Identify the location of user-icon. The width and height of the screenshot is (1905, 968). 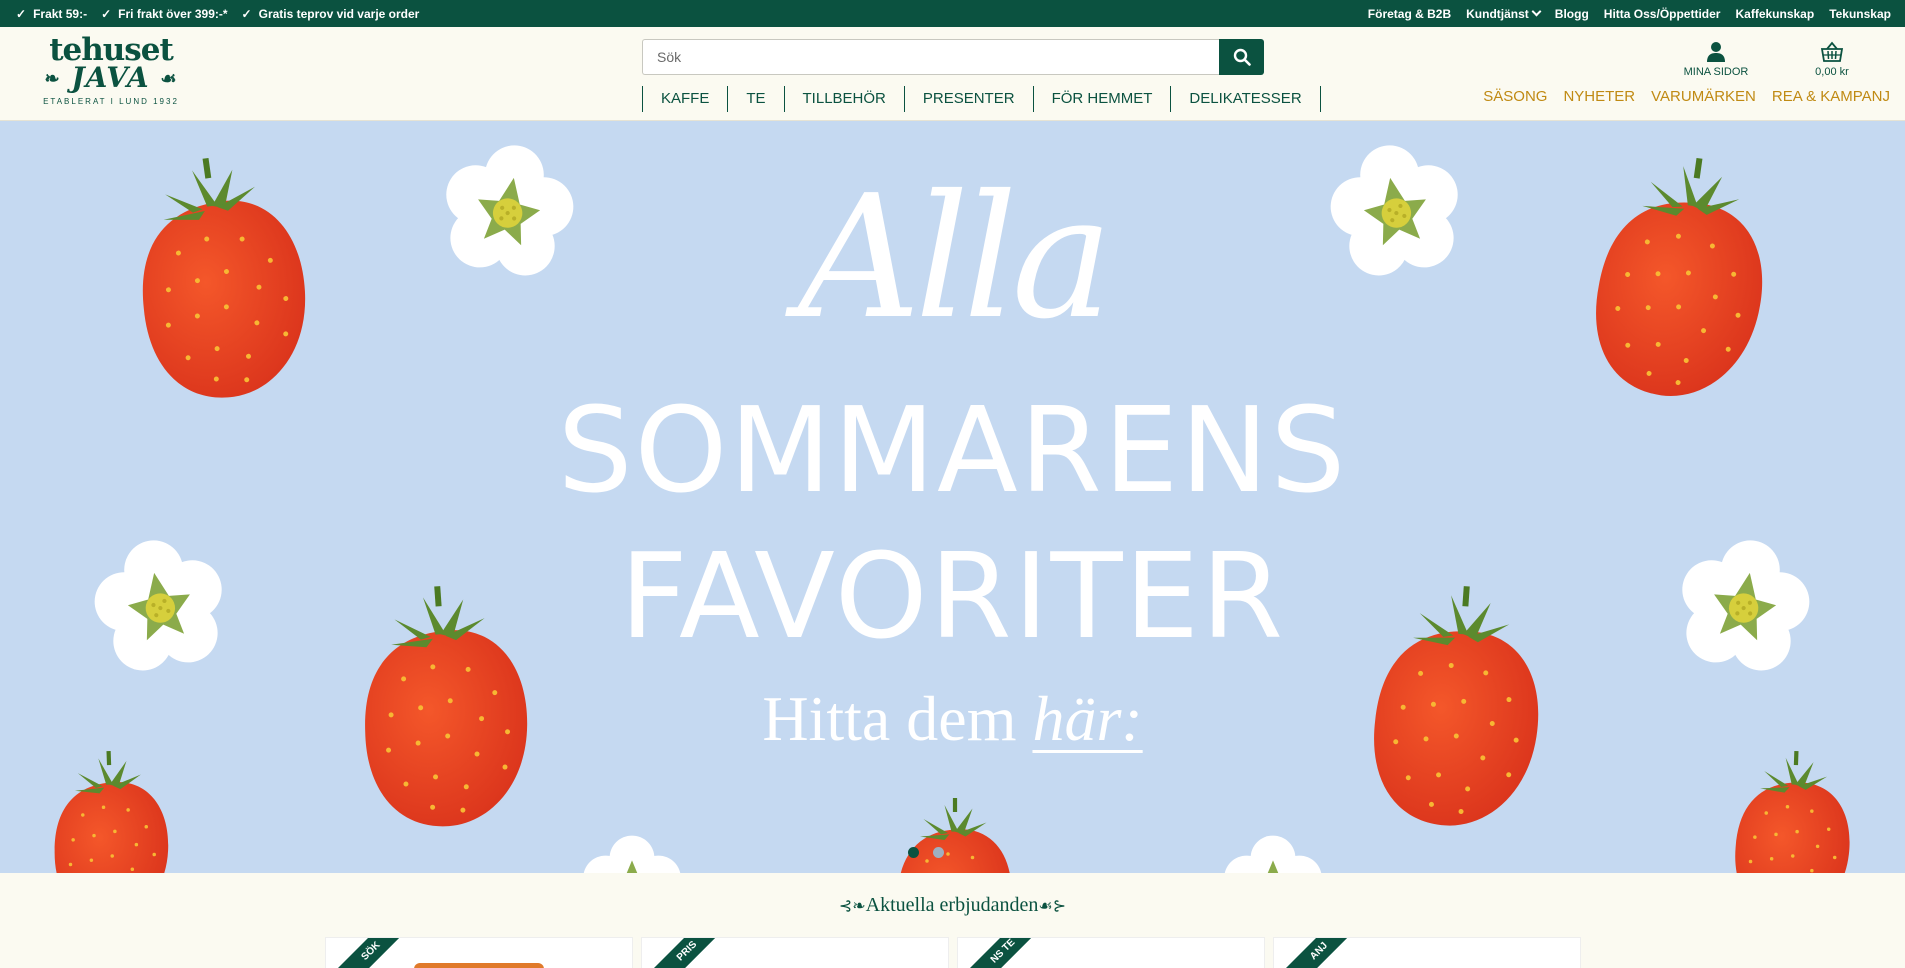
(1716, 52).